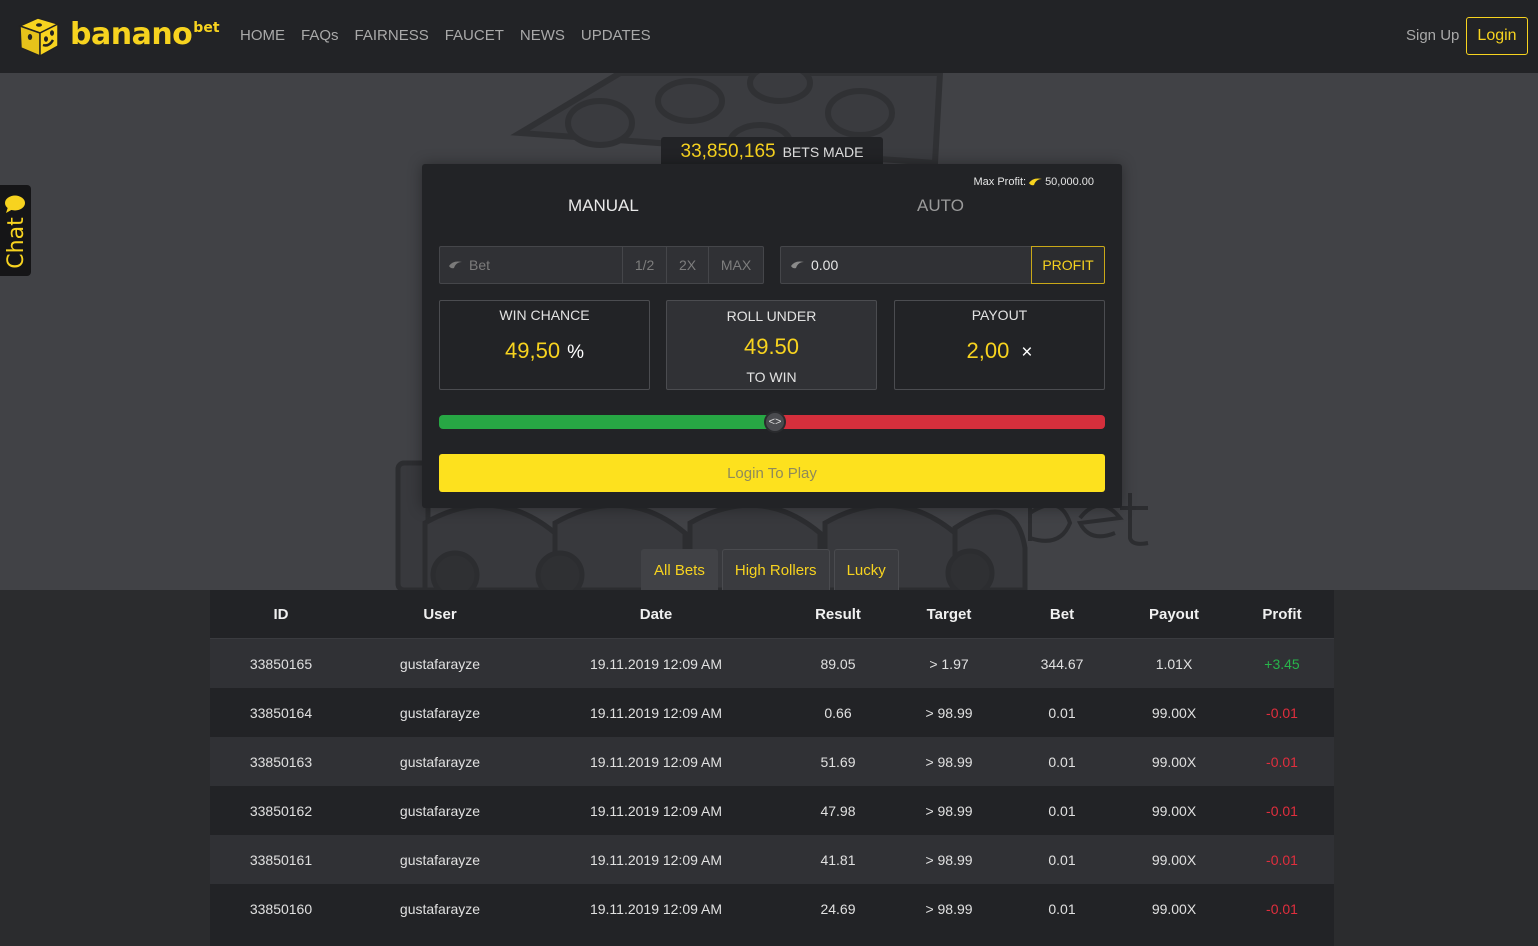 Image resolution: width=1538 pixels, height=946 pixels. I want to click on cell-result: 0.66, so click(838, 712).